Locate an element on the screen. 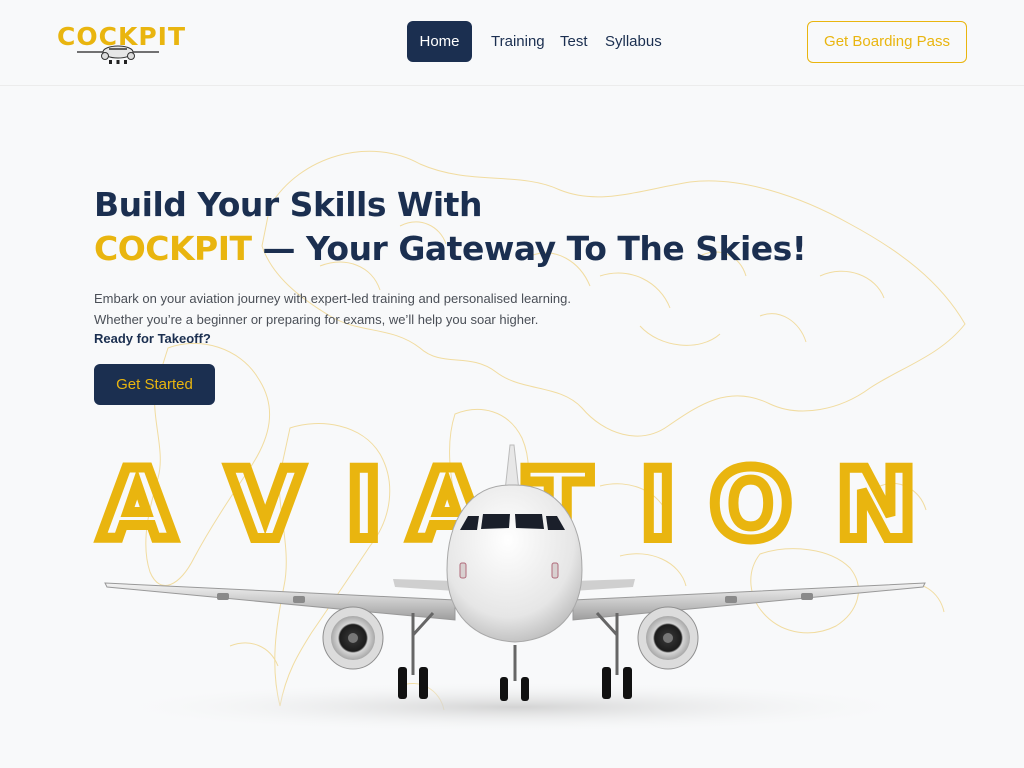 The height and width of the screenshot is (768, 1024). hero-title-brand: COCKPIT is located at coordinates (173, 248).